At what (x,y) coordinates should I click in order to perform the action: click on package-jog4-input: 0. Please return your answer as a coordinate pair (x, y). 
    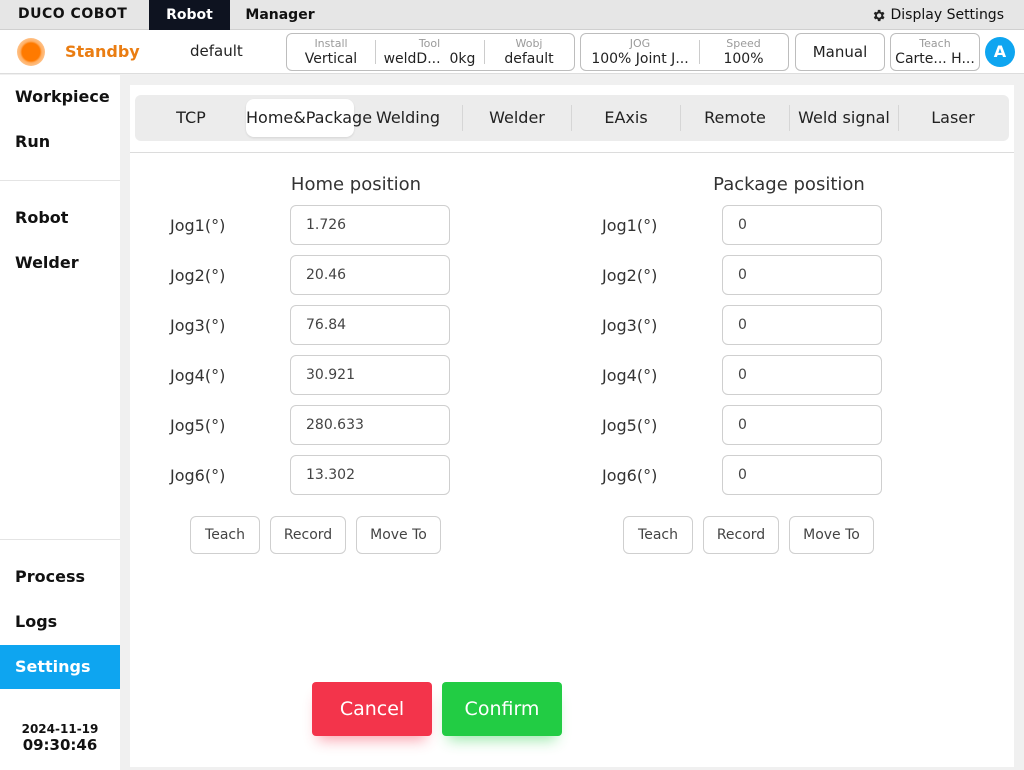
    Looking at the image, I should click on (802, 375).